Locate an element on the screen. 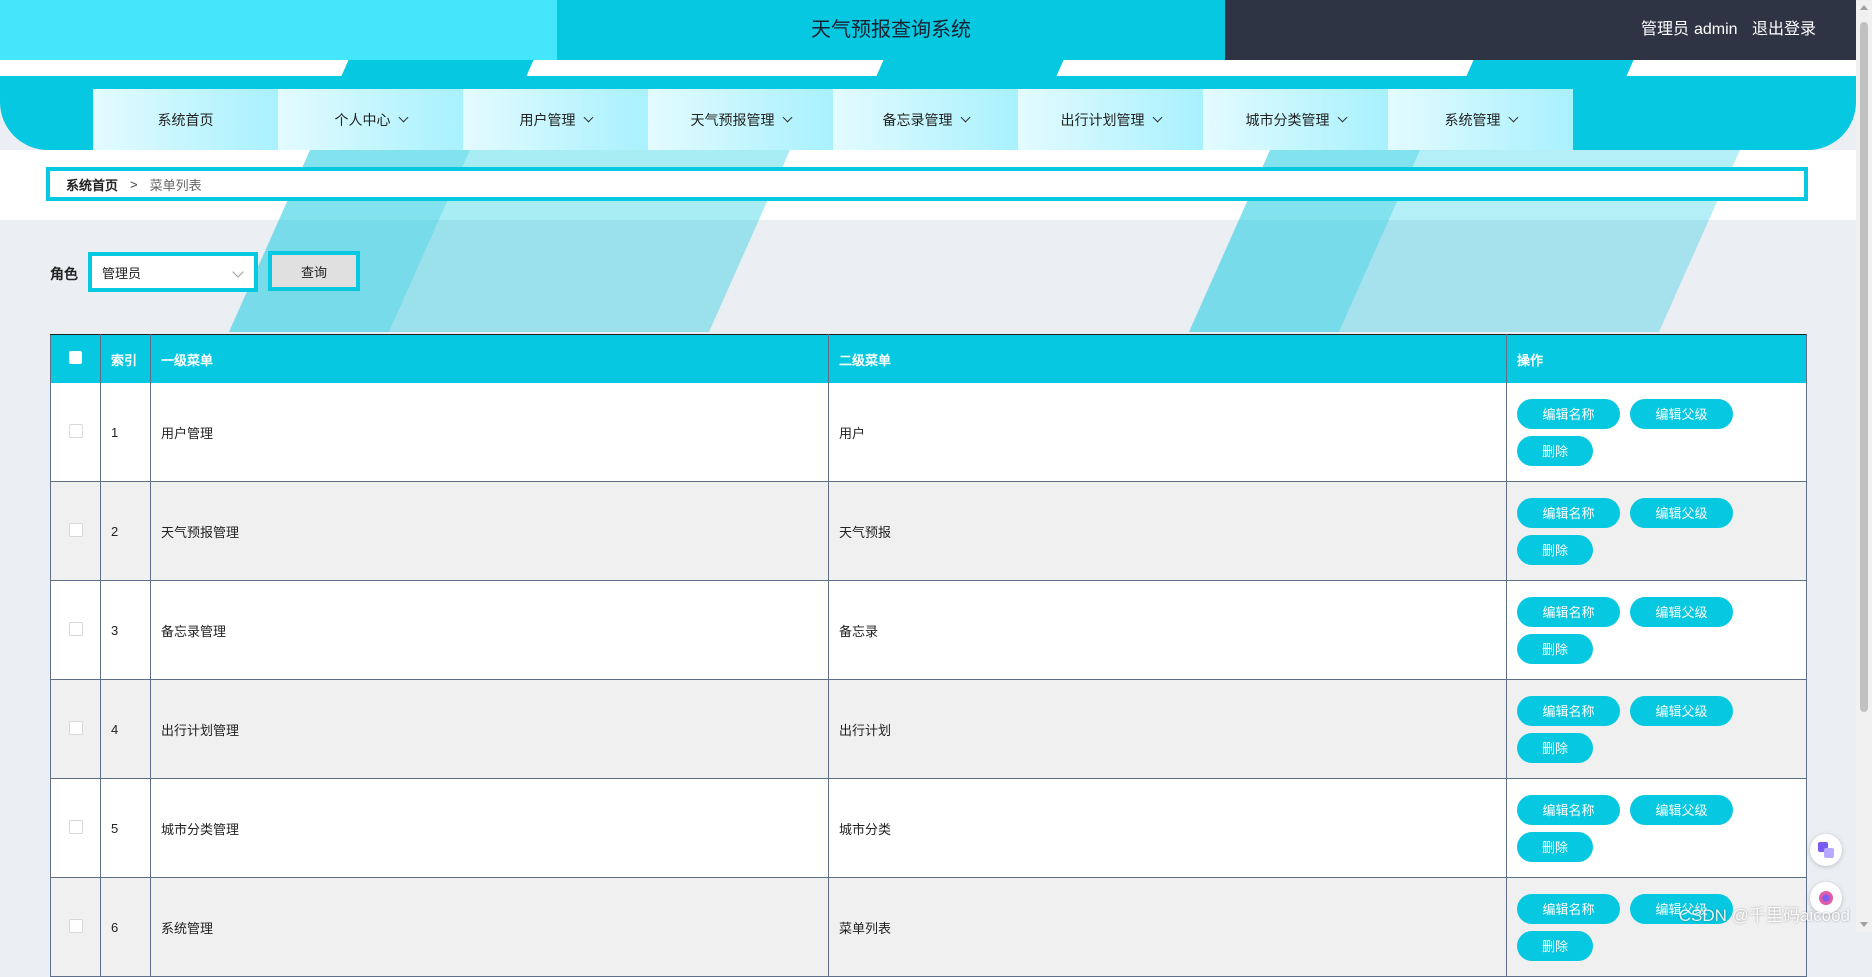  role-filter-label: 角色 is located at coordinates (64, 274).